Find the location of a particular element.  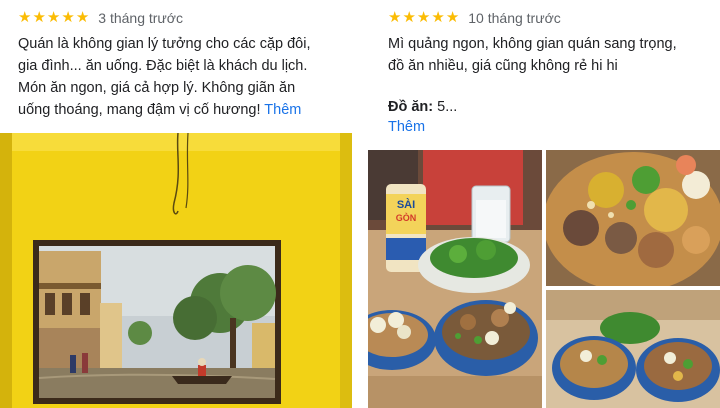

can-label-top: SÀI is located at coordinates (406, 204).